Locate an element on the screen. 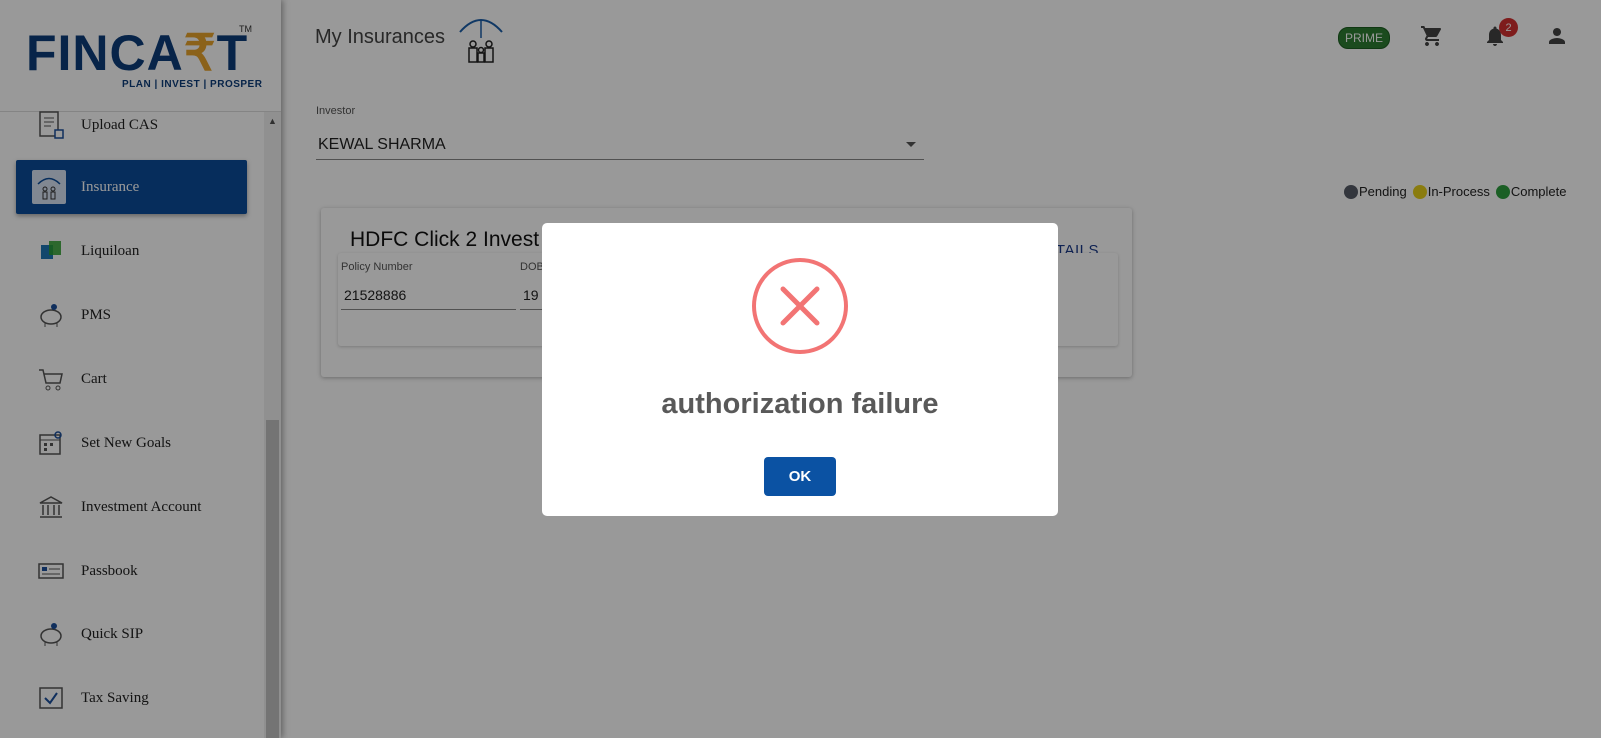 The image size is (1601, 738). error-x-icon is located at coordinates (800, 306).